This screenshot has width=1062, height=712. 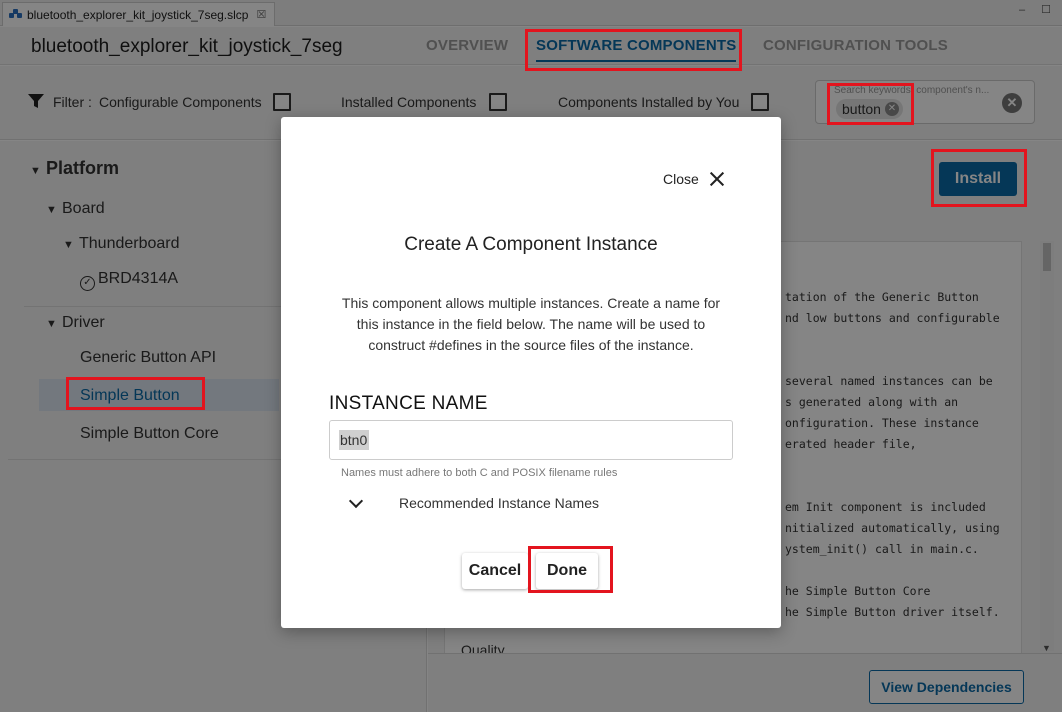 I want to click on dialog-title: Create A Component Instance, so click(x=531, y=244).